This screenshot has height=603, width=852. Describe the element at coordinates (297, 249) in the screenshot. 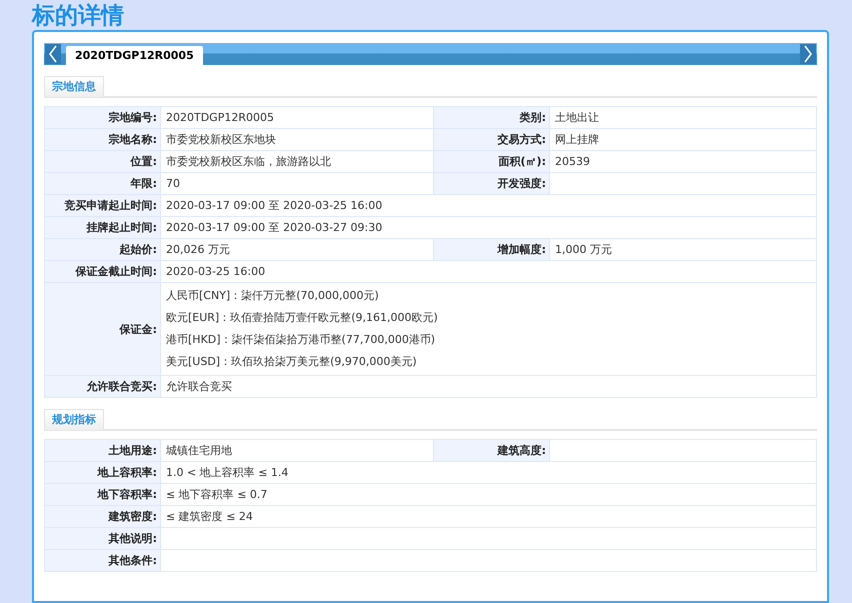

I see `field-value: 20,026 万元` at that location.